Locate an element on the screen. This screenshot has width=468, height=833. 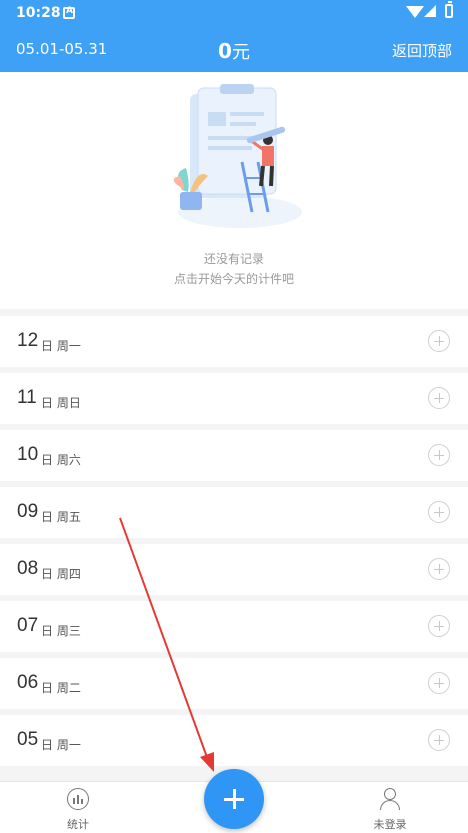
add-record-button is located at coordinates (234, 799).